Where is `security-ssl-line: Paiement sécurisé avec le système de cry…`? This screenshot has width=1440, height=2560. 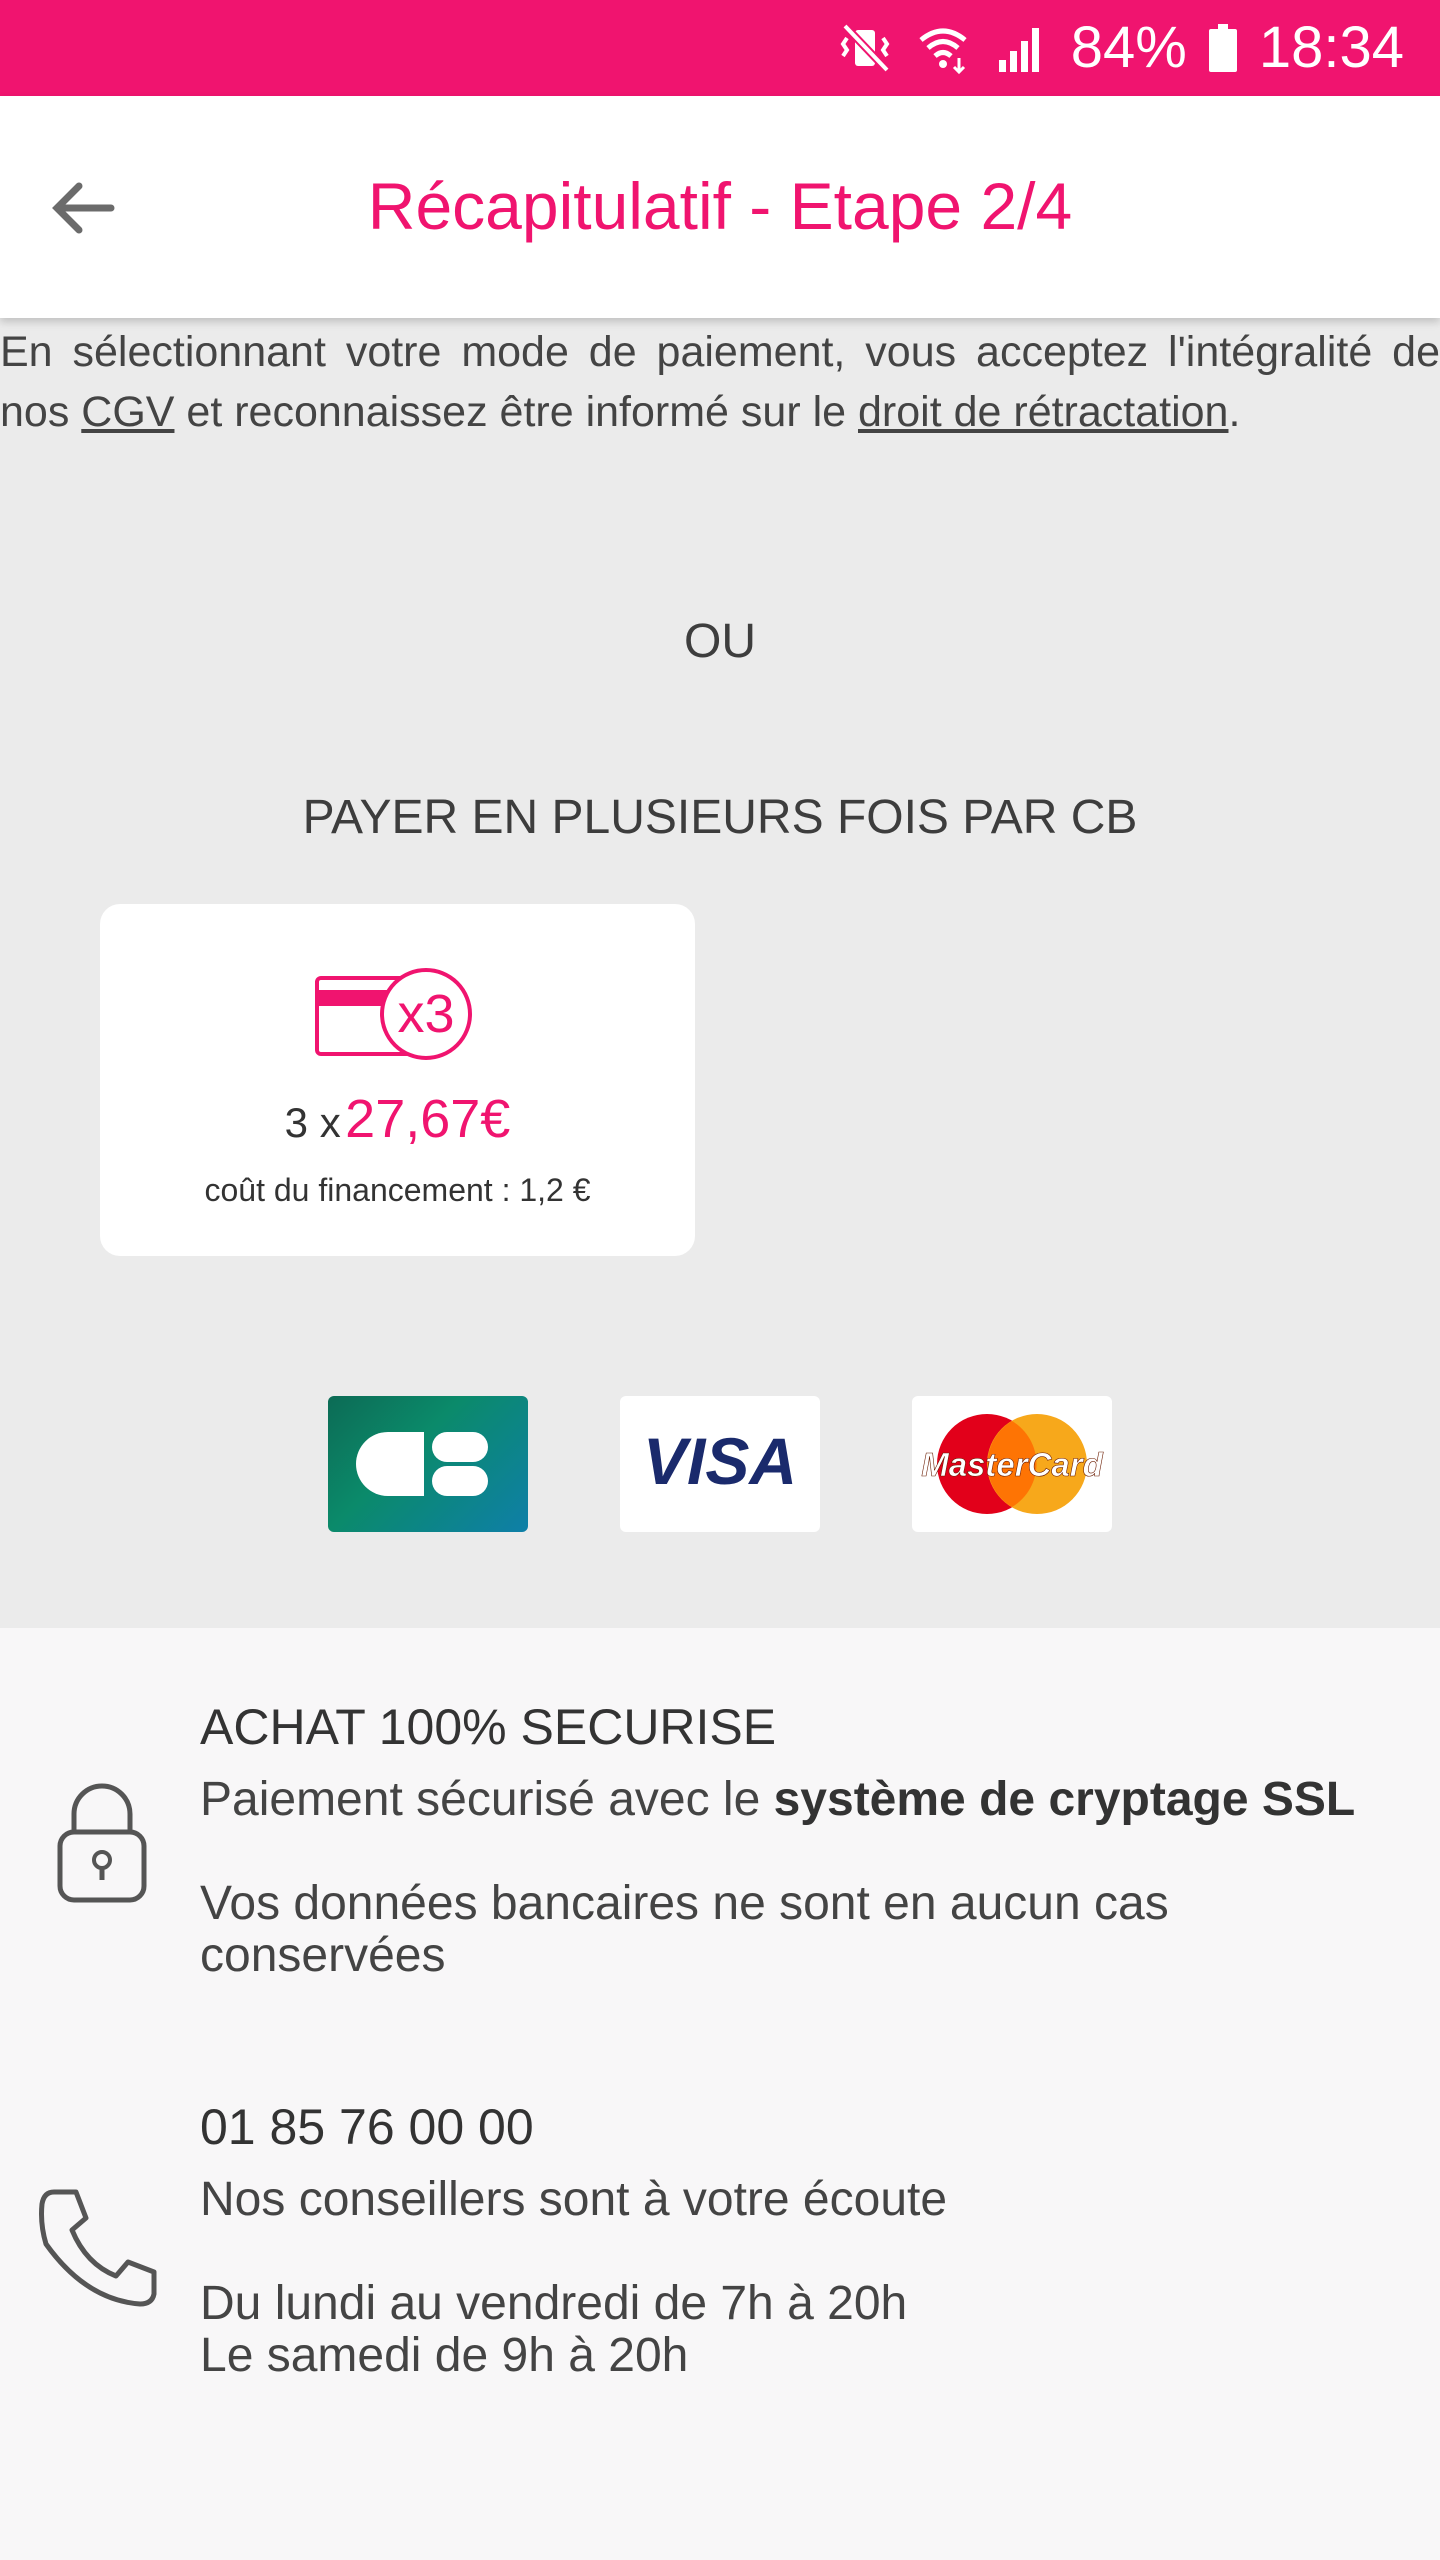 security-ssl-line: Paiement sécurisé avec le système de cry… is located at coordinates (778, 1799).